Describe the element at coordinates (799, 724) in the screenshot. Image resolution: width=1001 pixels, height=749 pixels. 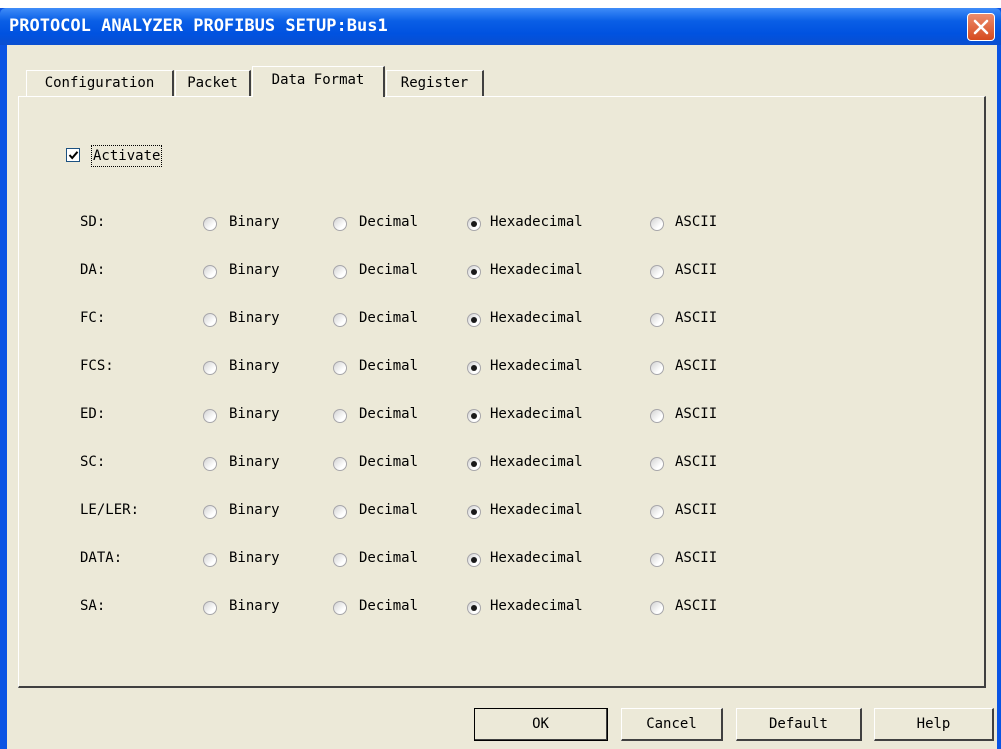
I see `default-button: Default` at that location.